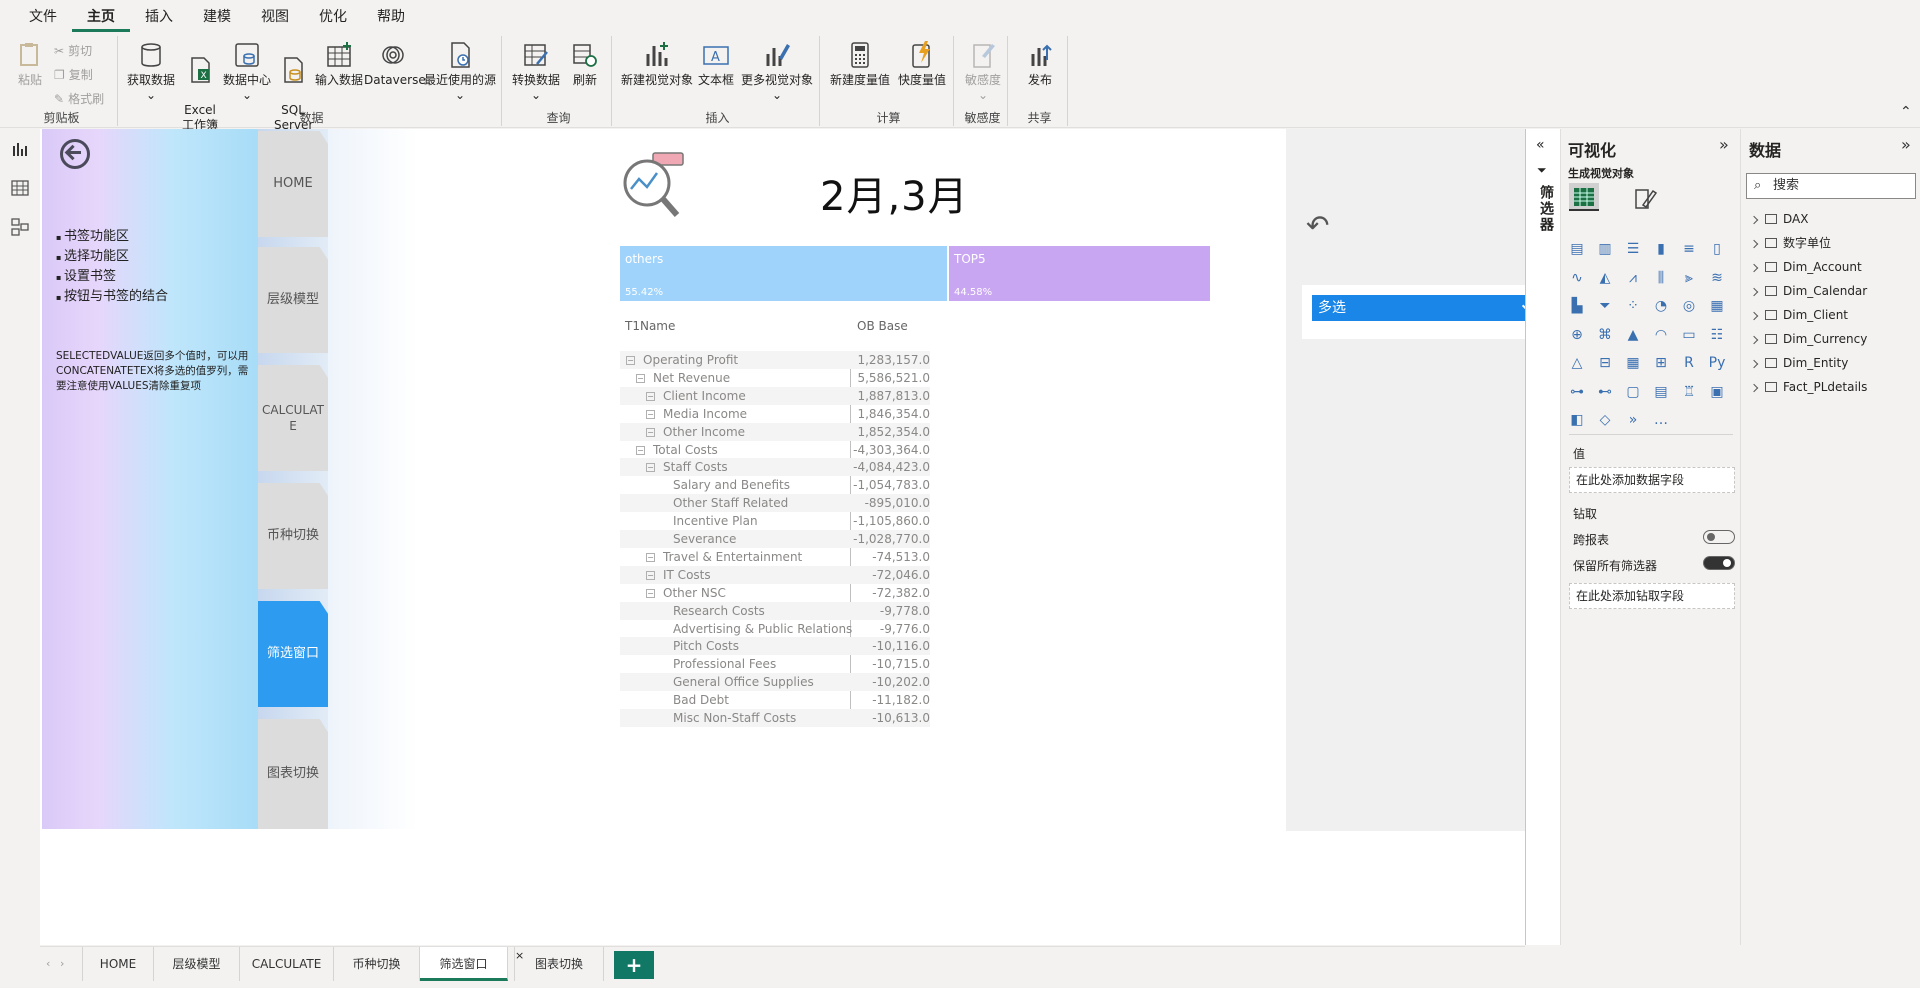 The image size is (1920, 988). I want to click on back-arrow-icon, so click(75, 154).